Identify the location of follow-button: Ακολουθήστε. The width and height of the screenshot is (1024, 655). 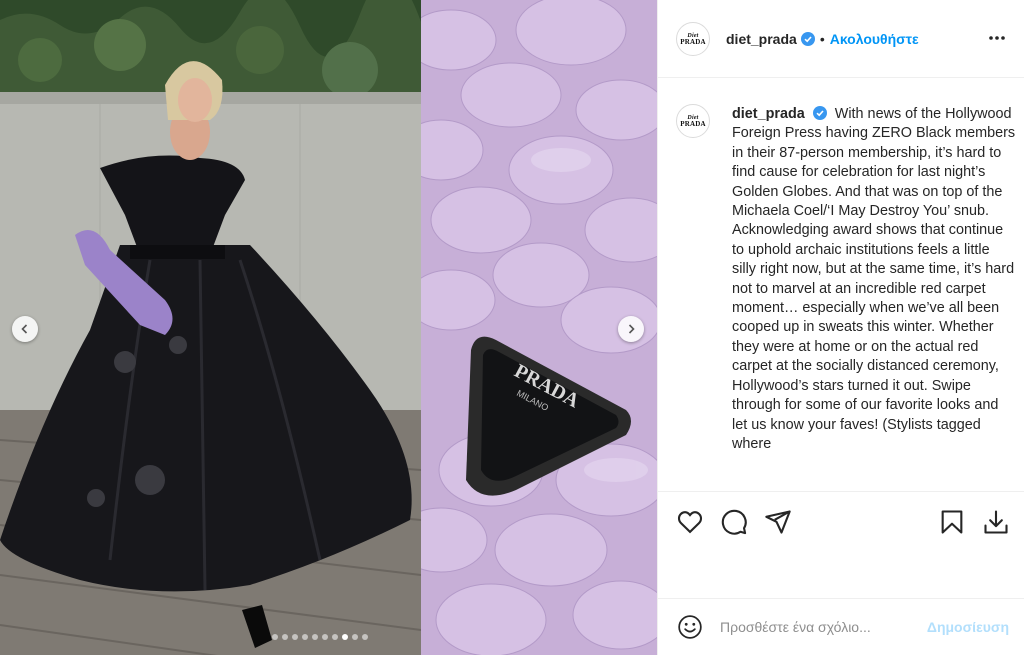
(874, 39).